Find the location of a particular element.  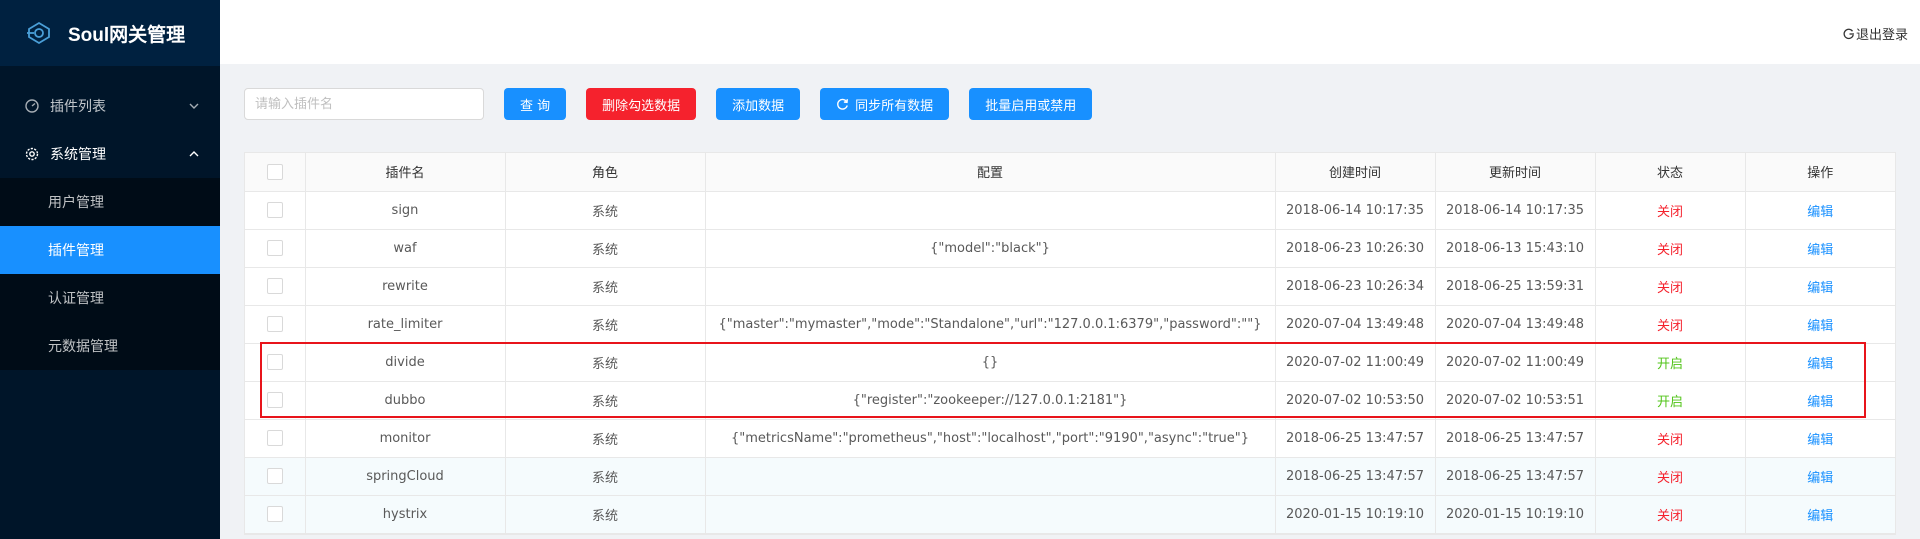

dashboard-icon is located at coordinates (32, 106).